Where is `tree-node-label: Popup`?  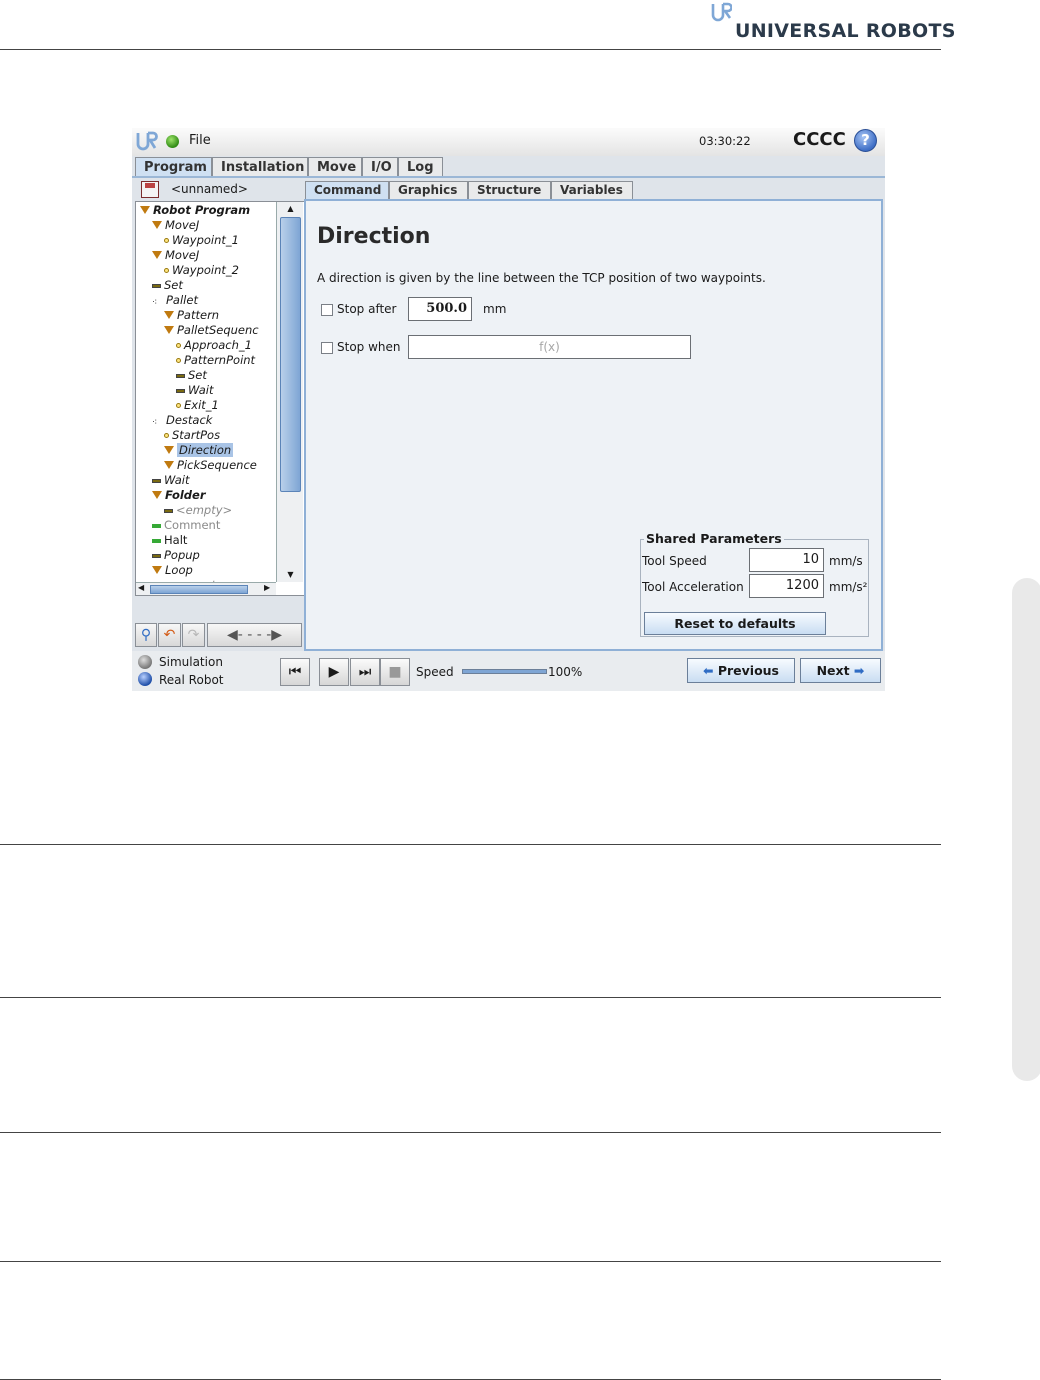 tree-node-label: Popup is located at coordinates (182, 555).